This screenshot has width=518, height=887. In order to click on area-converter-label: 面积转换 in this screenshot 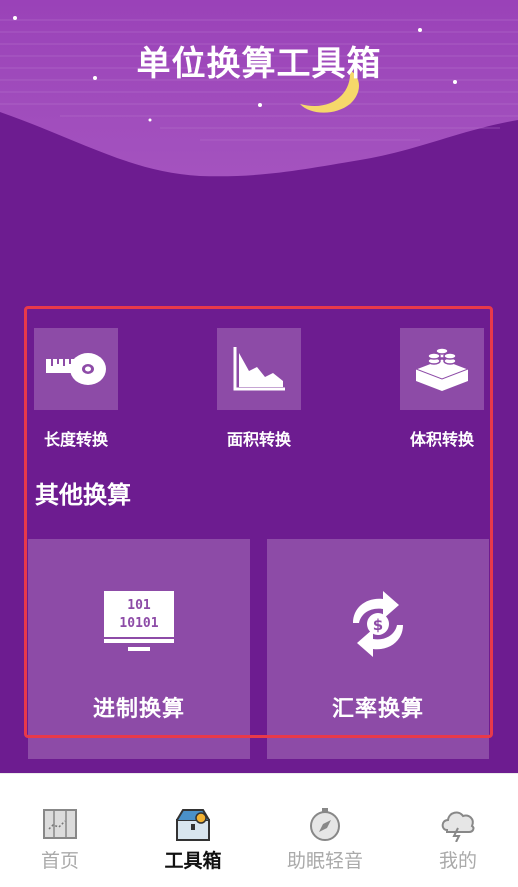, I will do `click(258, 439)`.